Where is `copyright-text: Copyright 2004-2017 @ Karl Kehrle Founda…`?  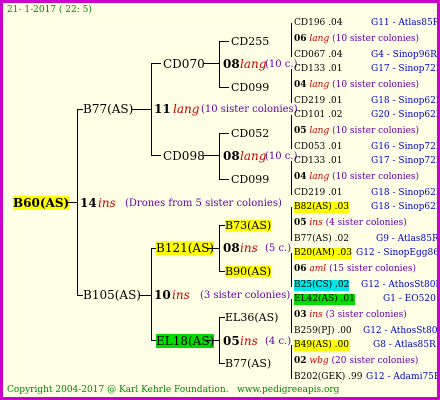
copyright-text: Copyright 2004-2017 @ Karl Kehrle Founda… is located at coordinates (173, 390).